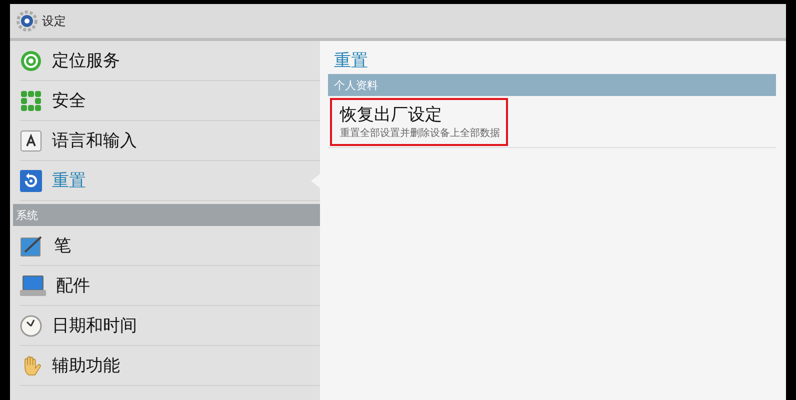  Describe the element at coordinates (552, 85) in the screenshot. I see `category-header: 个人资料` at that location.